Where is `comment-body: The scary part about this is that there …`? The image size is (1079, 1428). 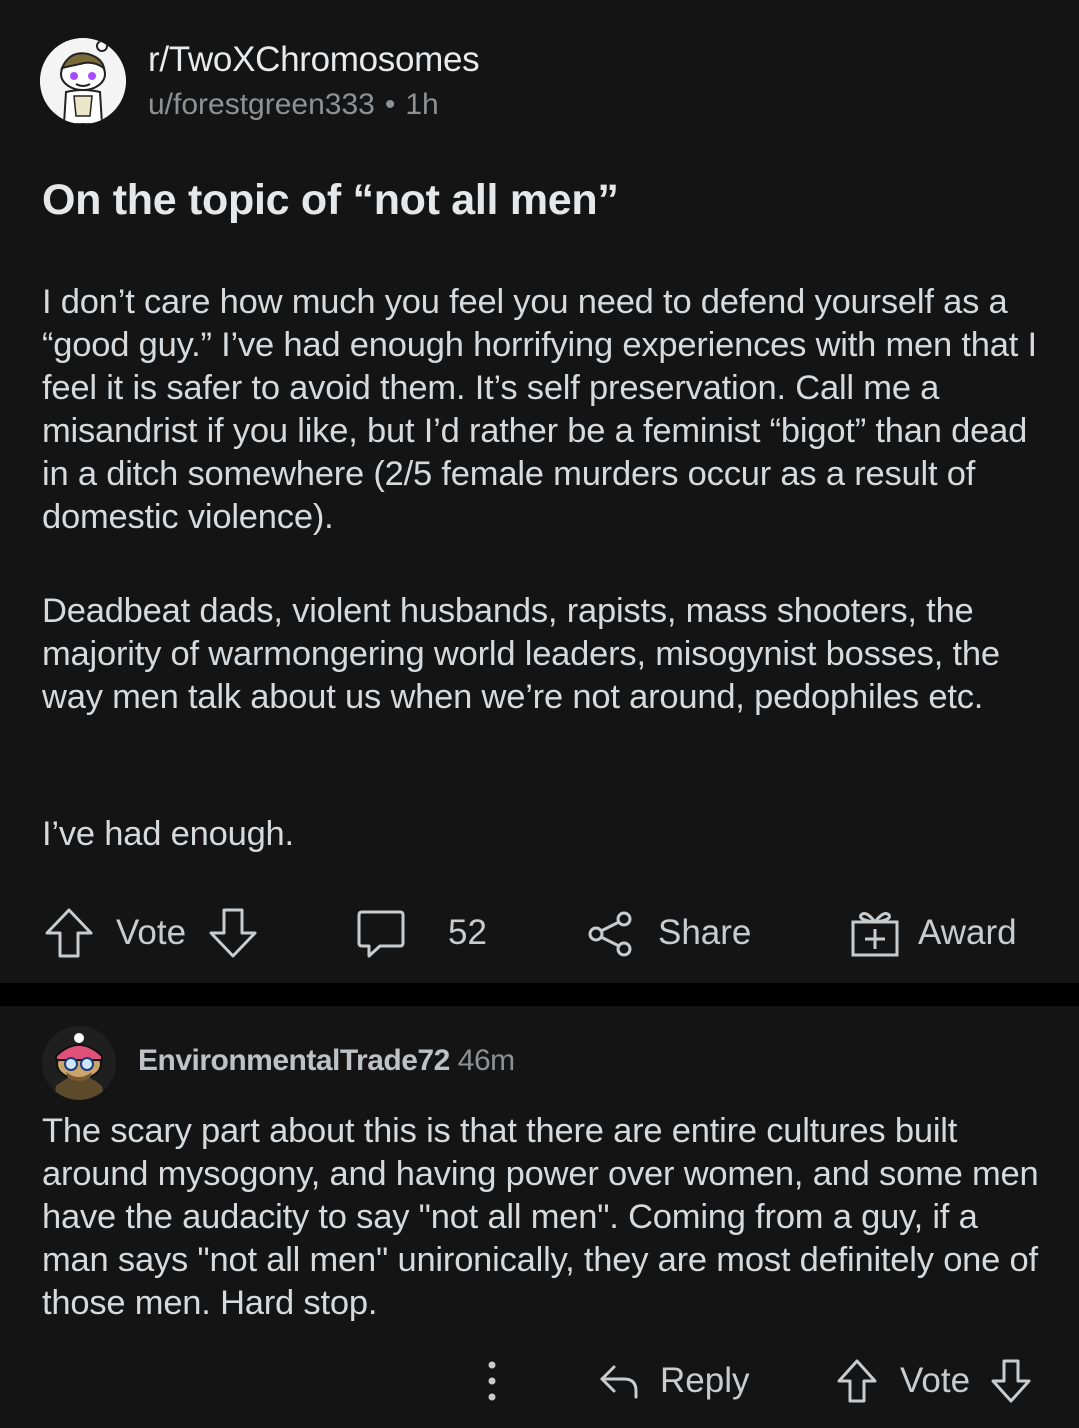
comment-body: The scary part about this is that there … is located at coordinates (540, 1217).